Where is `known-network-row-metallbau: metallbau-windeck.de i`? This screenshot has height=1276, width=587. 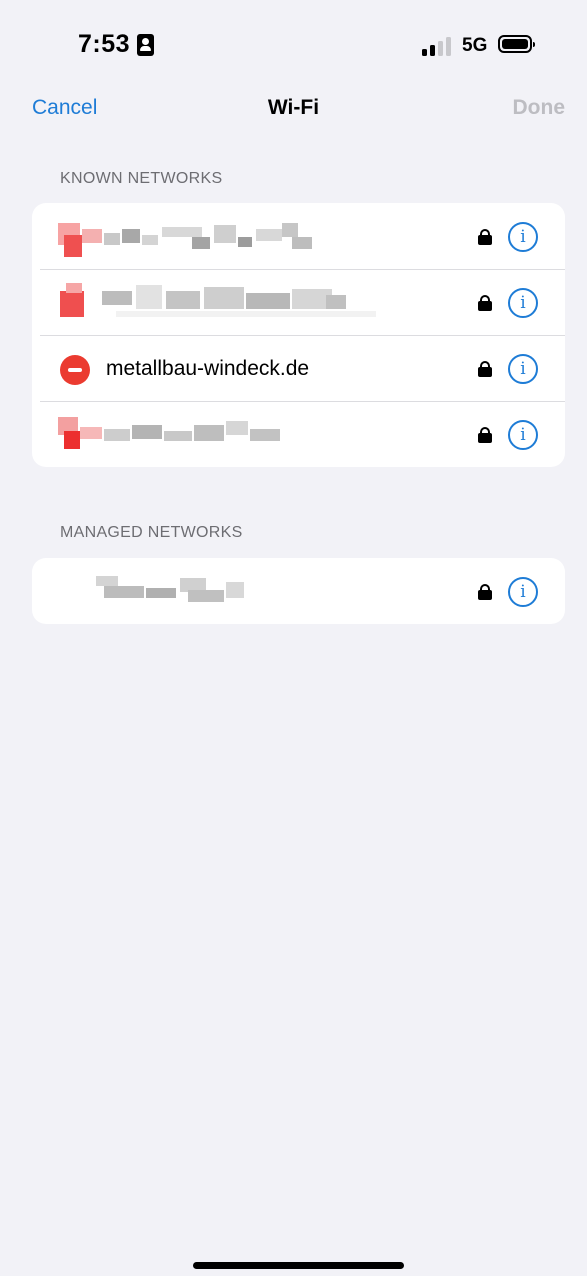
known-network-row-metallbau: metallbau-windeck.de i is located at coordinates (298, 368).